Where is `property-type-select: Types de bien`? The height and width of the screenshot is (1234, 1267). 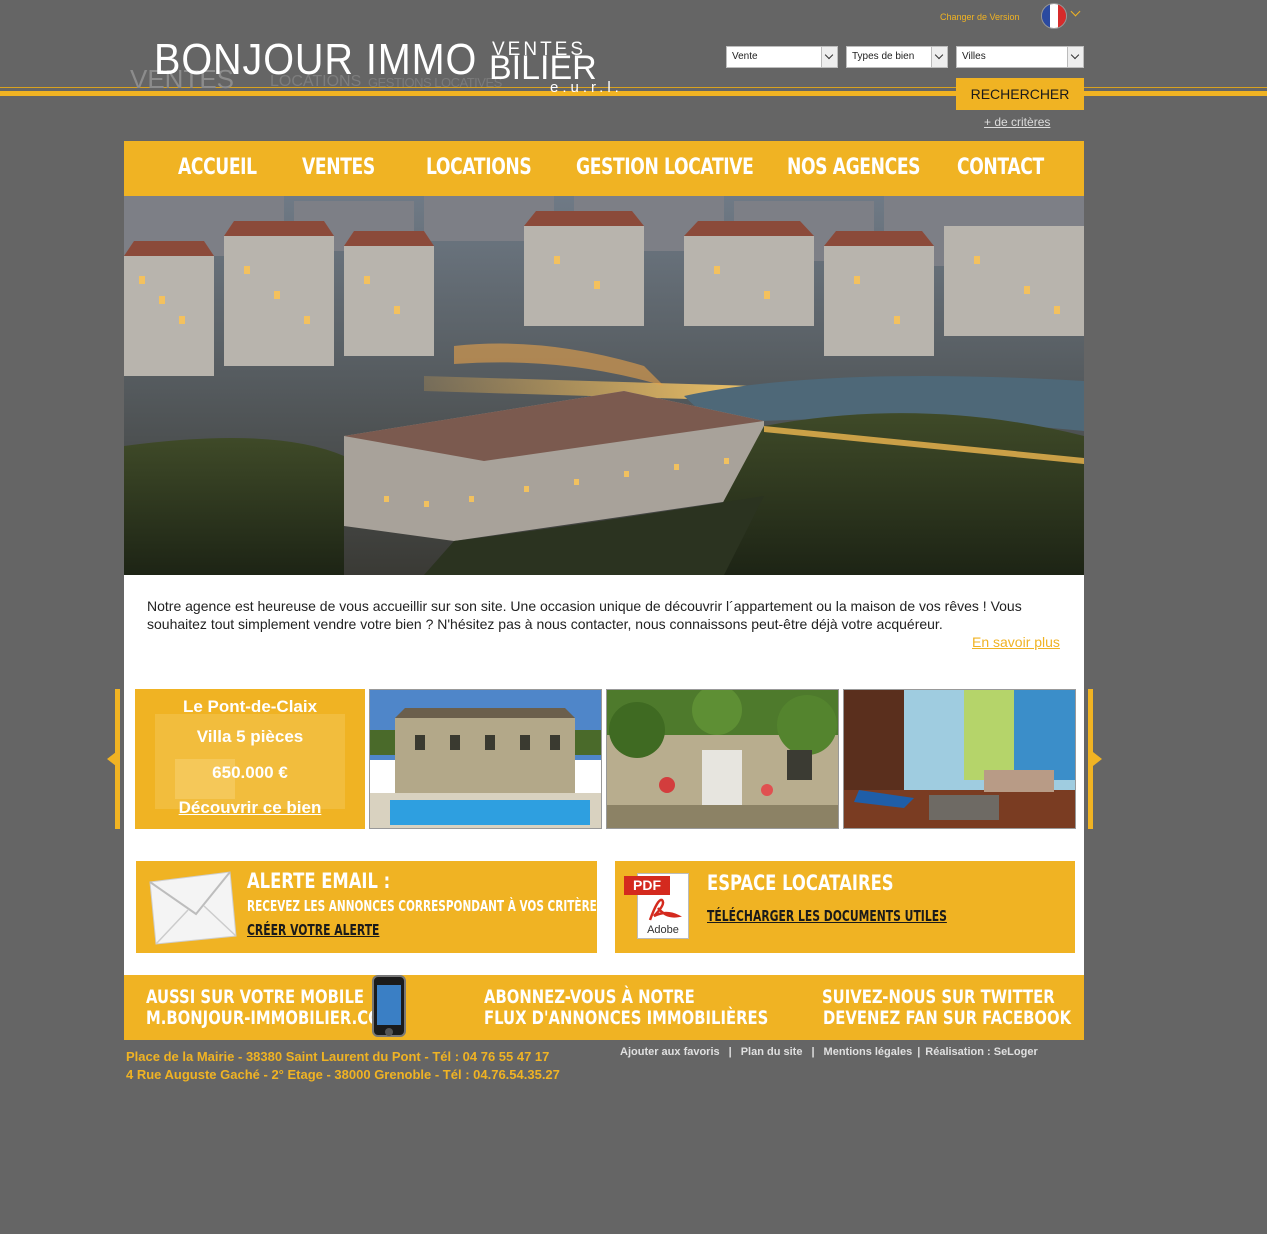 property-type-select: Types de bien is located at coordinates (897, 57).